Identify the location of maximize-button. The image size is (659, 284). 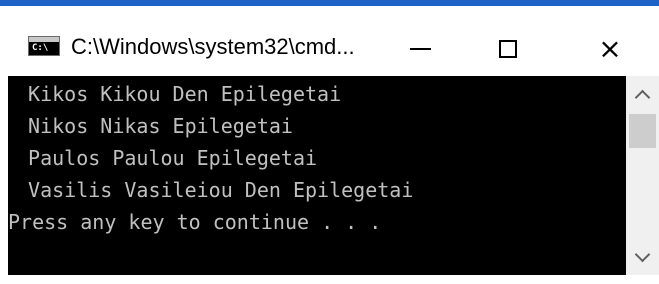
(508, 49).